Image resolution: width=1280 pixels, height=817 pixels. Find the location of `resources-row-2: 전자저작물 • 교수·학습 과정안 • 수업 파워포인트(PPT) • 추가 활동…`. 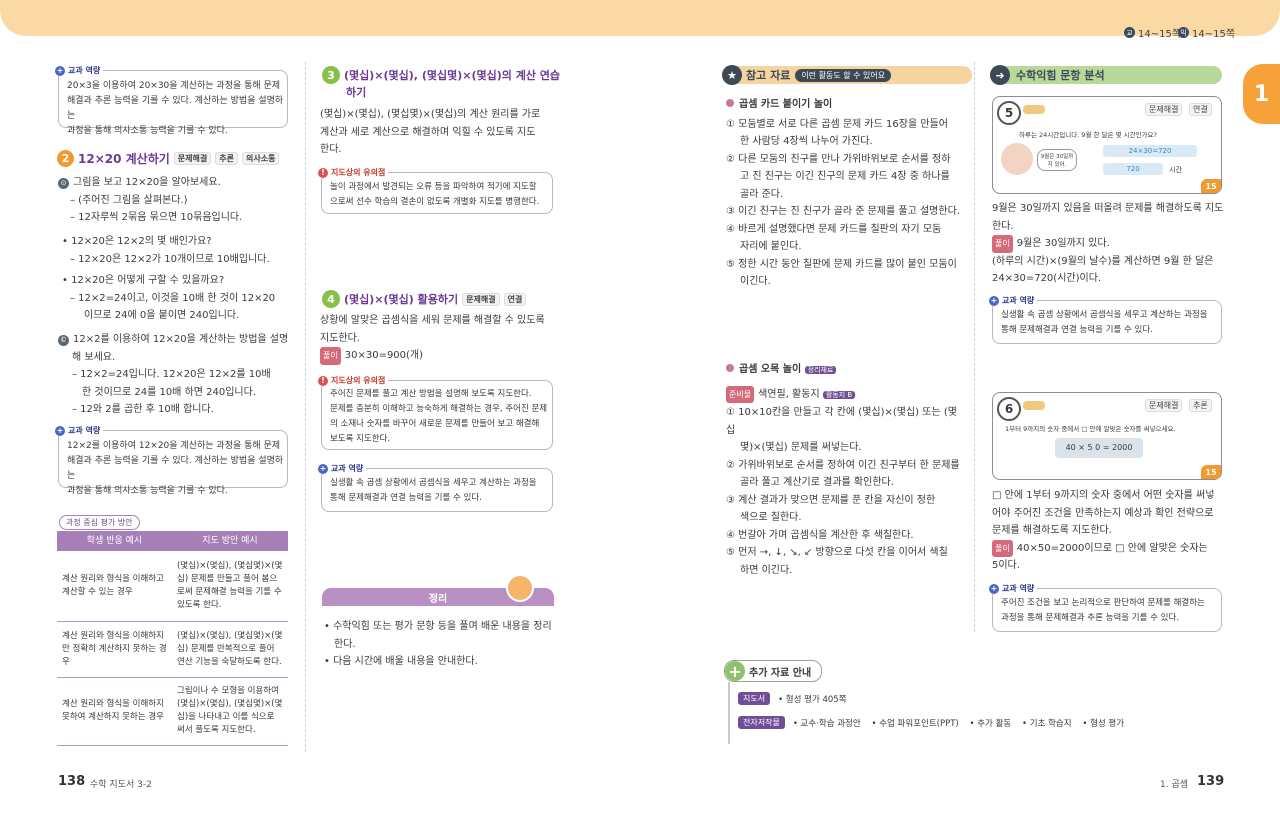

resources-row-2: 전자저작물 • 교수·학습 과정안 • 수업 파워포인트(PPT) • 추가 활동… is located at coordinates (931, 722).